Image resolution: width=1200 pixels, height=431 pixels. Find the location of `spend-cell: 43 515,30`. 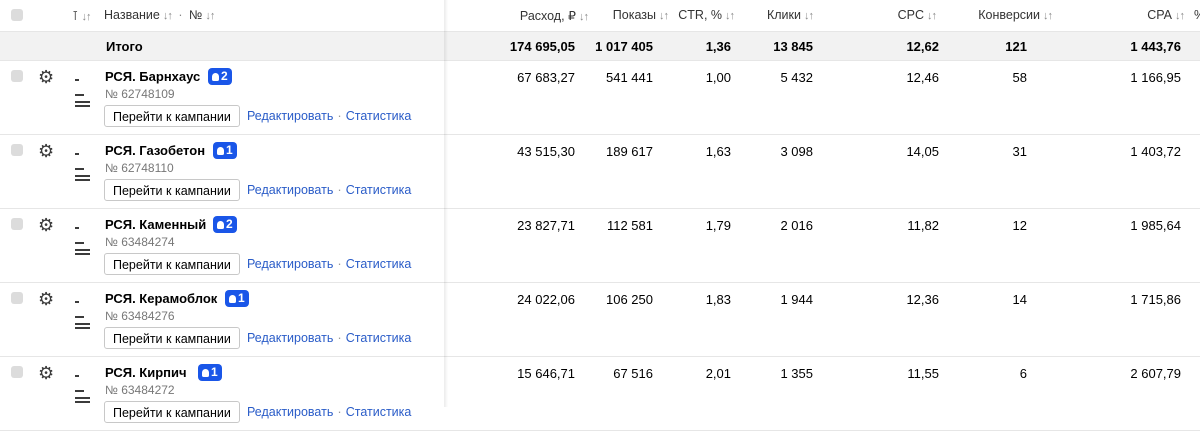

spend-cell: 43 515,30 is located at coordinates (546, 151).